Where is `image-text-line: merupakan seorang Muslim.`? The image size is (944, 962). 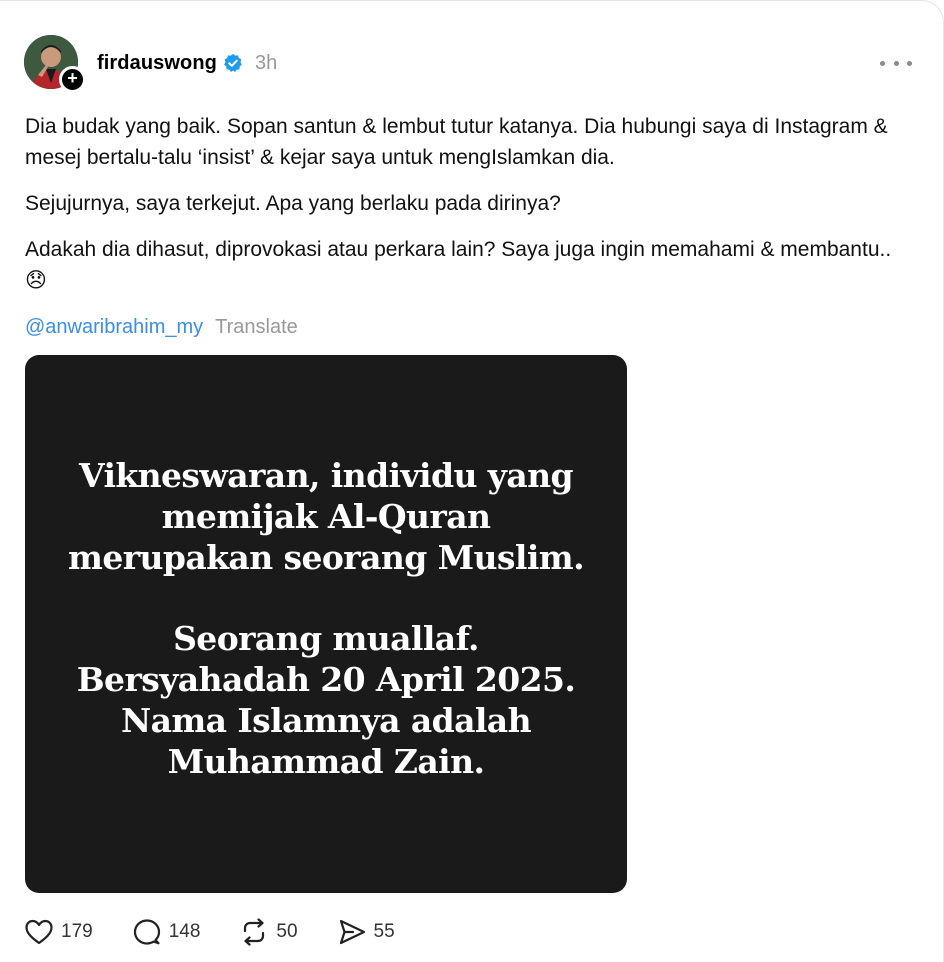 image-text-line: merupakan seorang Muslim. is located at coordinates (326, 557).